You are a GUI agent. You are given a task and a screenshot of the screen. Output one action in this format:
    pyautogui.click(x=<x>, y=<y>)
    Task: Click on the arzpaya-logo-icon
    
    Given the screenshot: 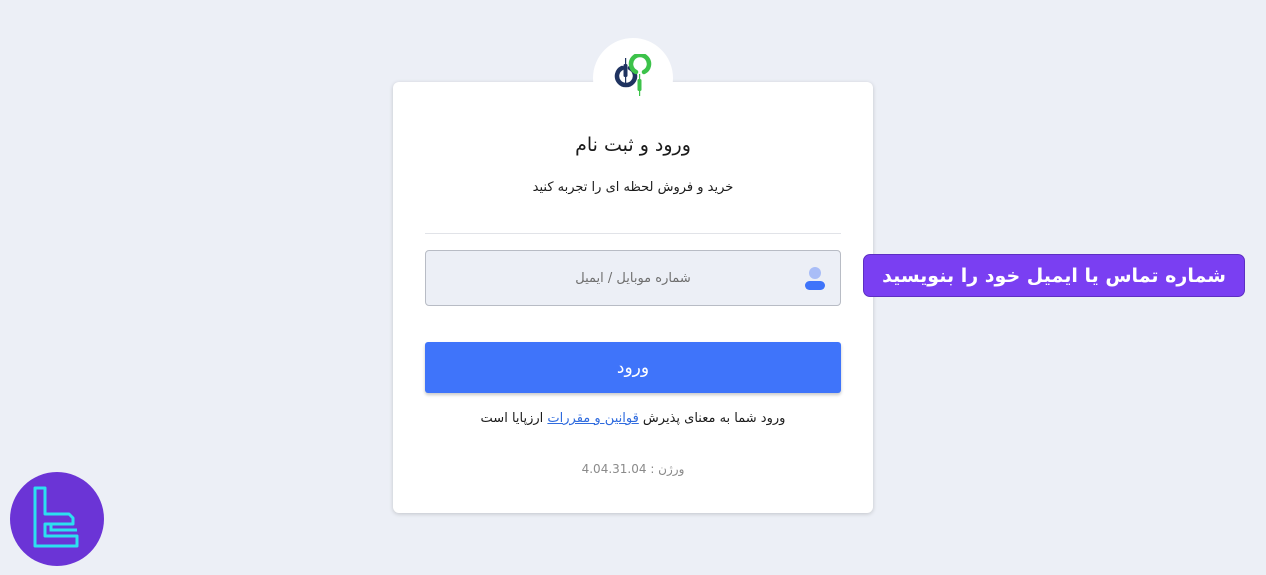 What is the action you would take?
    pyautogui.click(x=633, y=77)
    